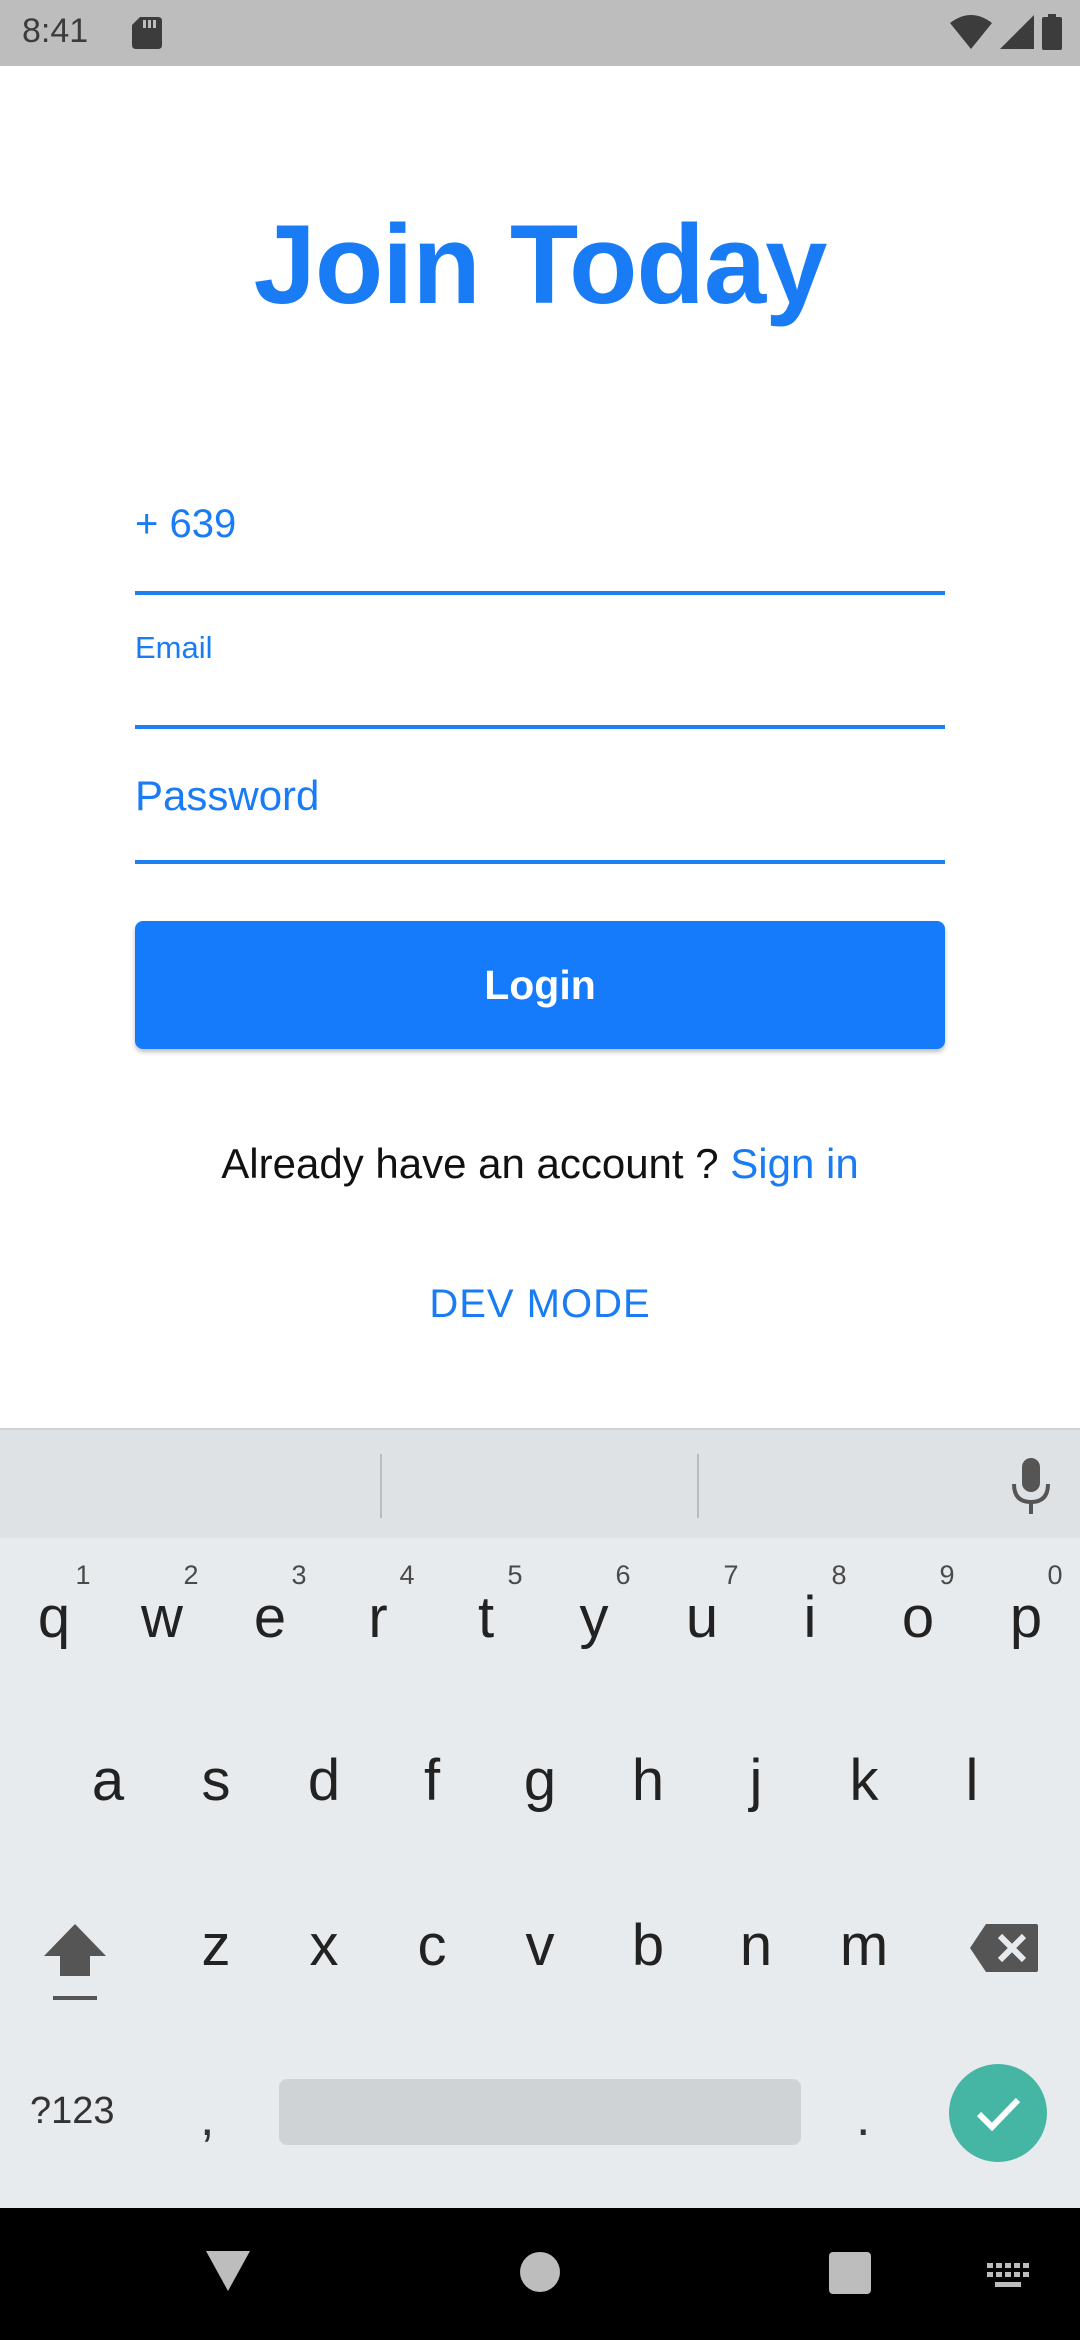 Image resolution: width=1080 pixels, height=2340 pixels. I want to click on status-time: 8:41, so click(55, 31).